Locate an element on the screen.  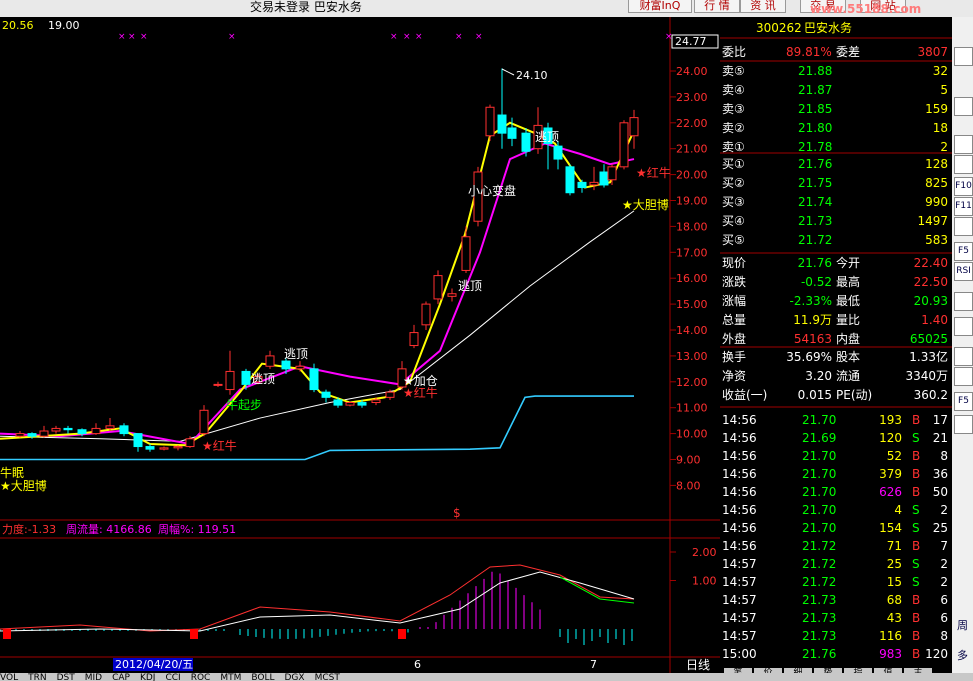
indicator-tab: MTM is located at coordinates (230, 677).